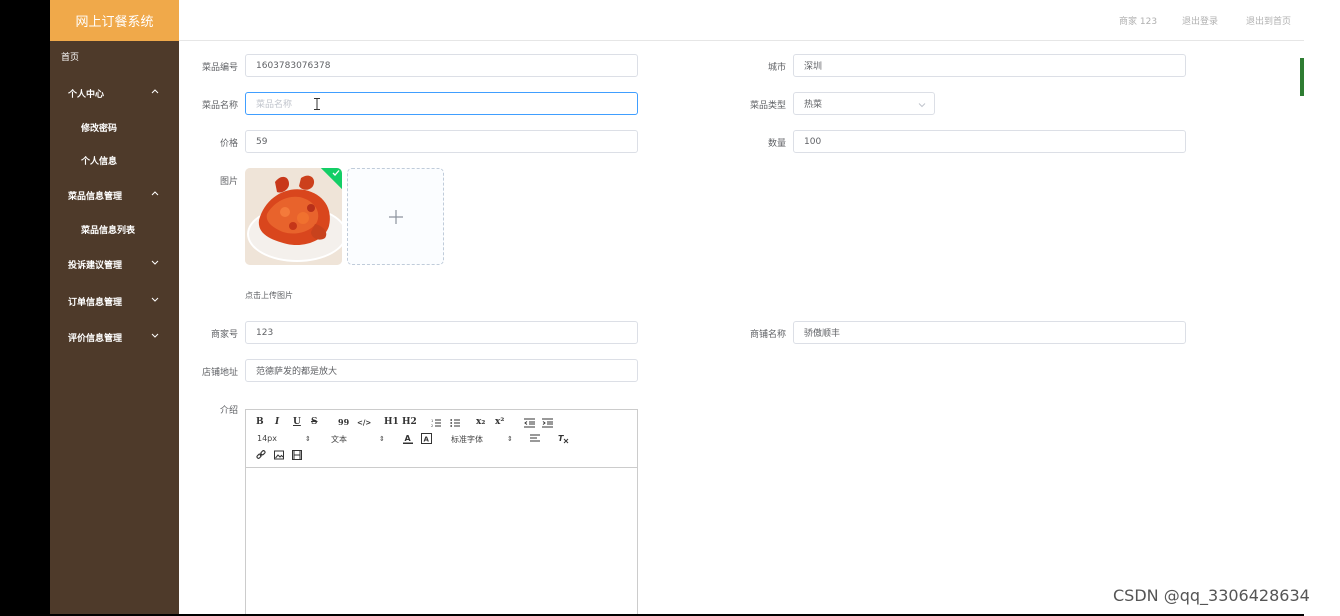  Describe the element at coordinates (1320, 308) in the screenshot. I see `right-panel-edge` at that location.